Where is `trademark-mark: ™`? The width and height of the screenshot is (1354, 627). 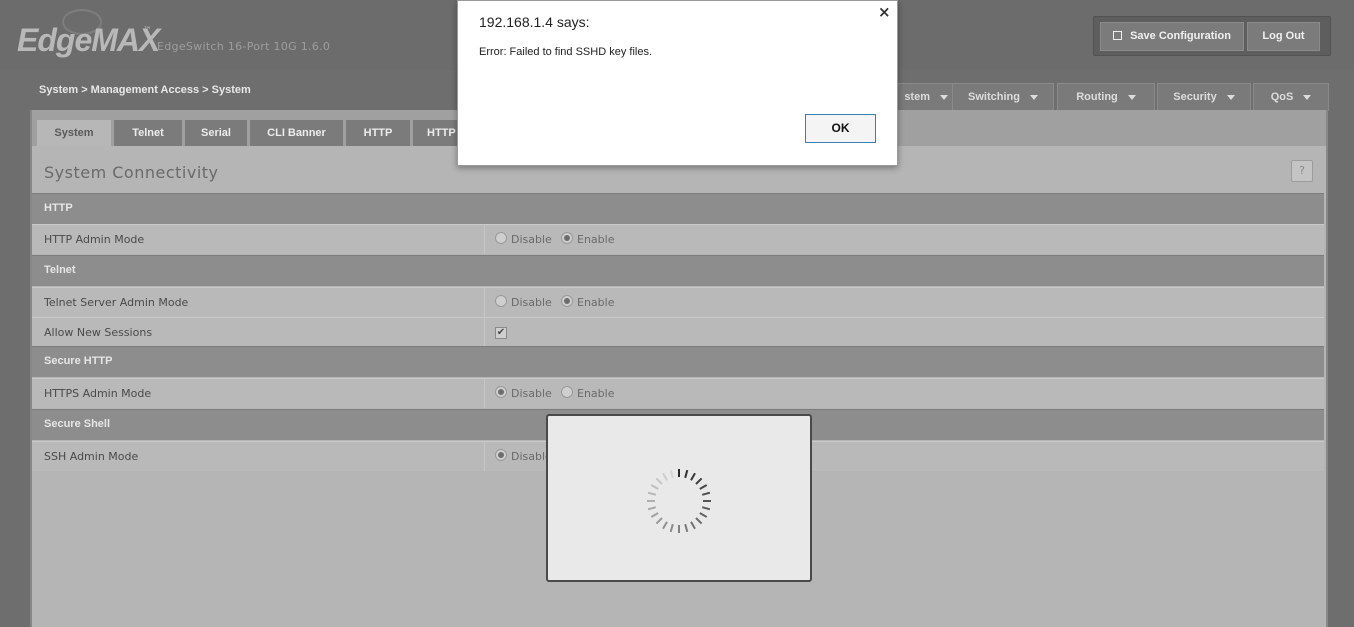 trademark-mark: ™ is located at coordinates (147, 31).